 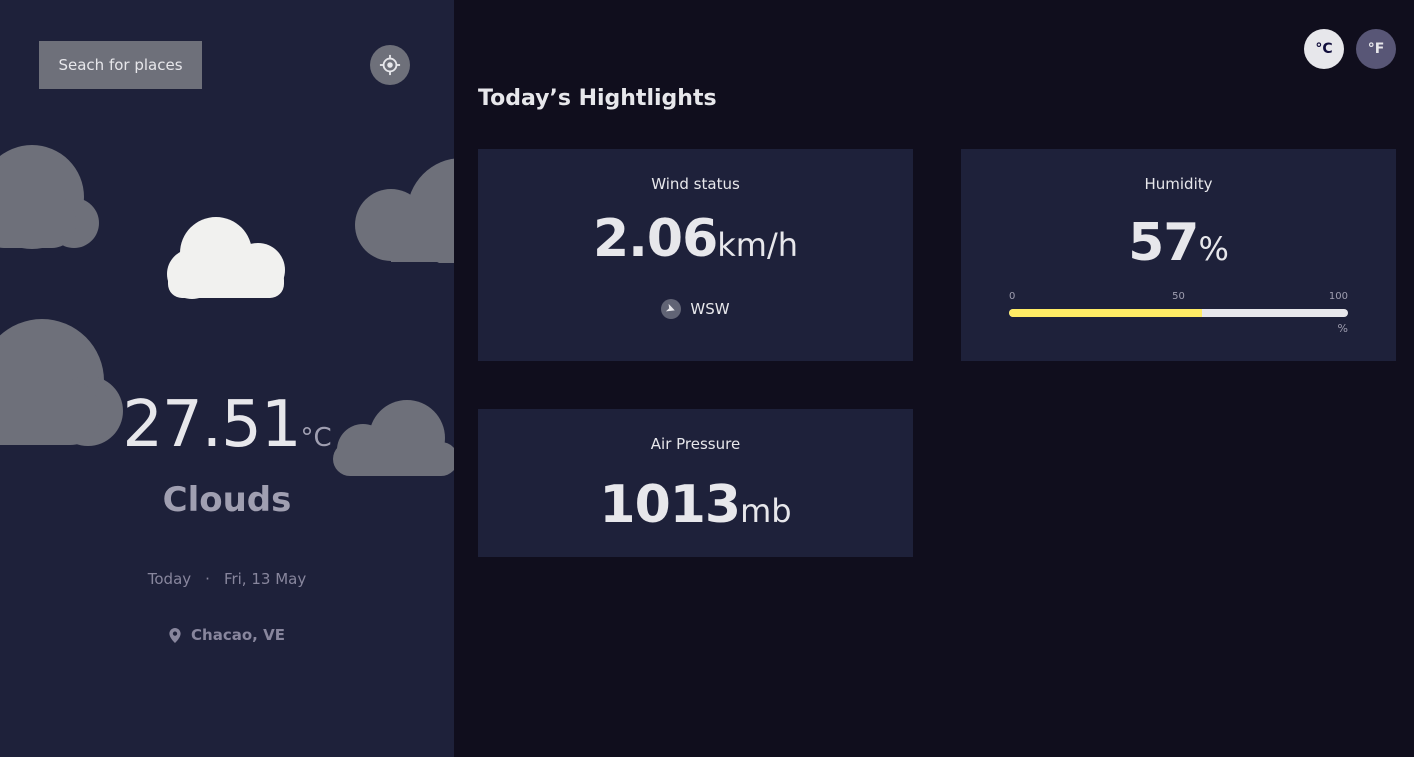 What do you see at coordinates (120, 65) in the screenshot?
I see `search-places-button: Seach for places` at bounding box center [120, 65].